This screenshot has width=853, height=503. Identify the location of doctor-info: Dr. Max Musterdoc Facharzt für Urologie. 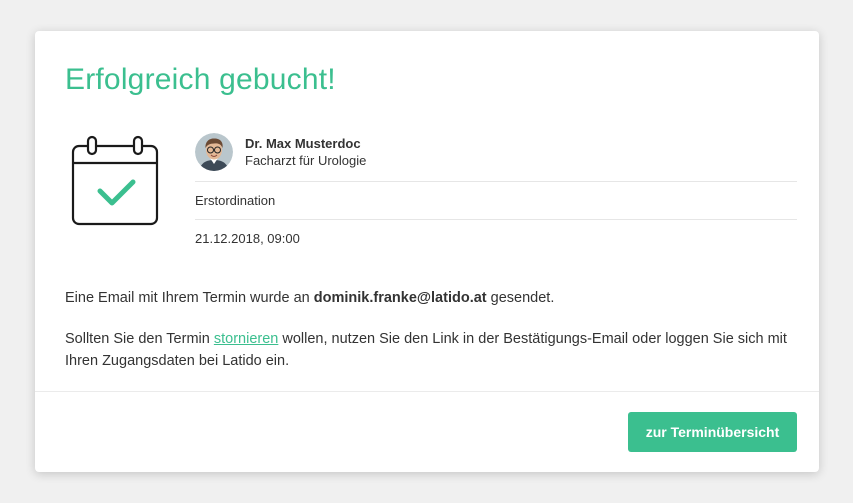
(496, 152).